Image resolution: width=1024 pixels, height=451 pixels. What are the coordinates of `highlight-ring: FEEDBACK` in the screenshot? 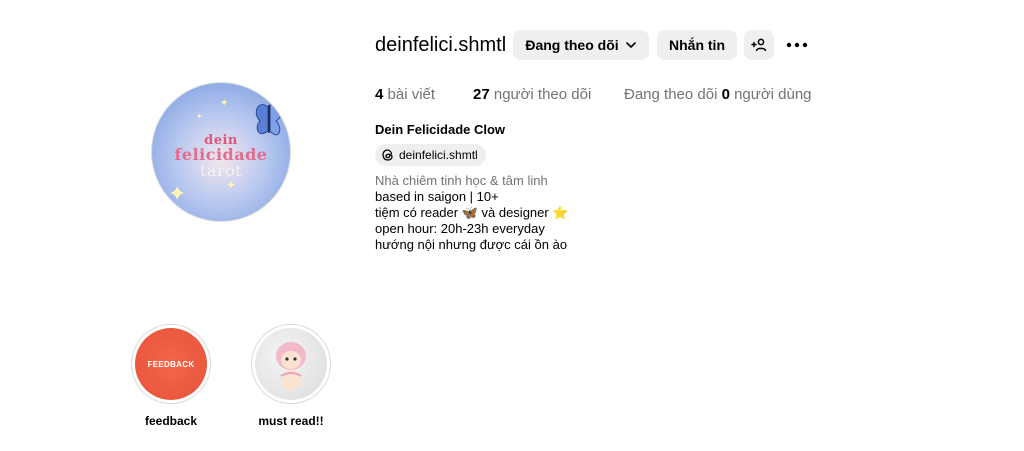 It's located at (171, 364).